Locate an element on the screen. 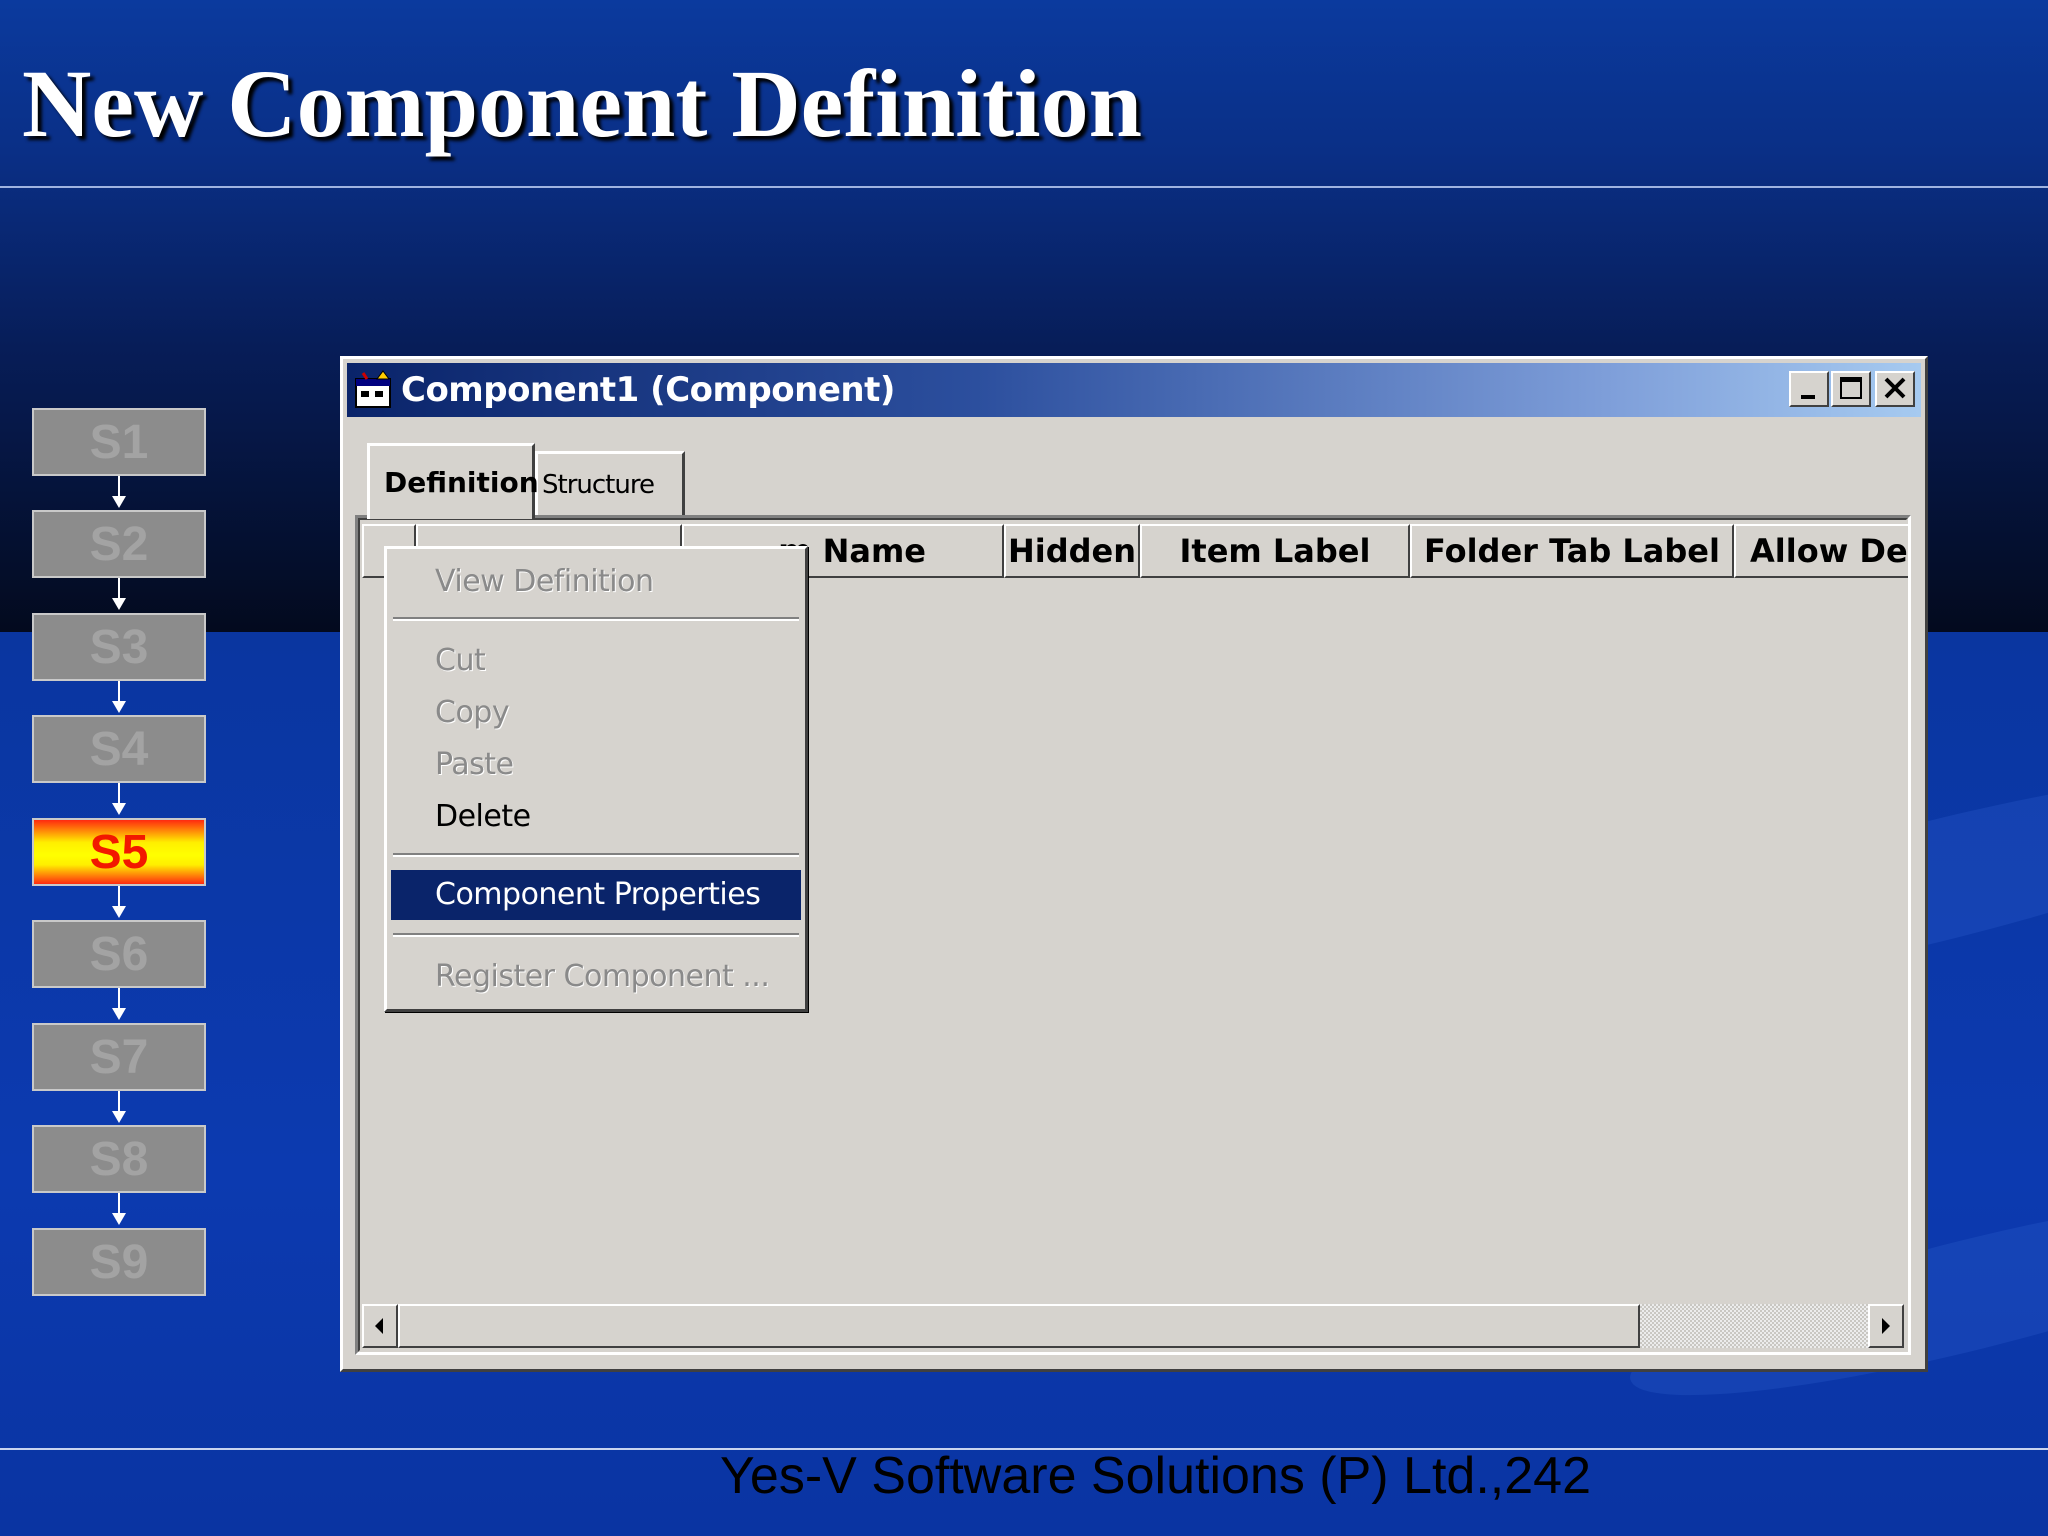 This screenshot has width=2048, height=1536. step-s1: S1 is located at coordinates (119, 442).